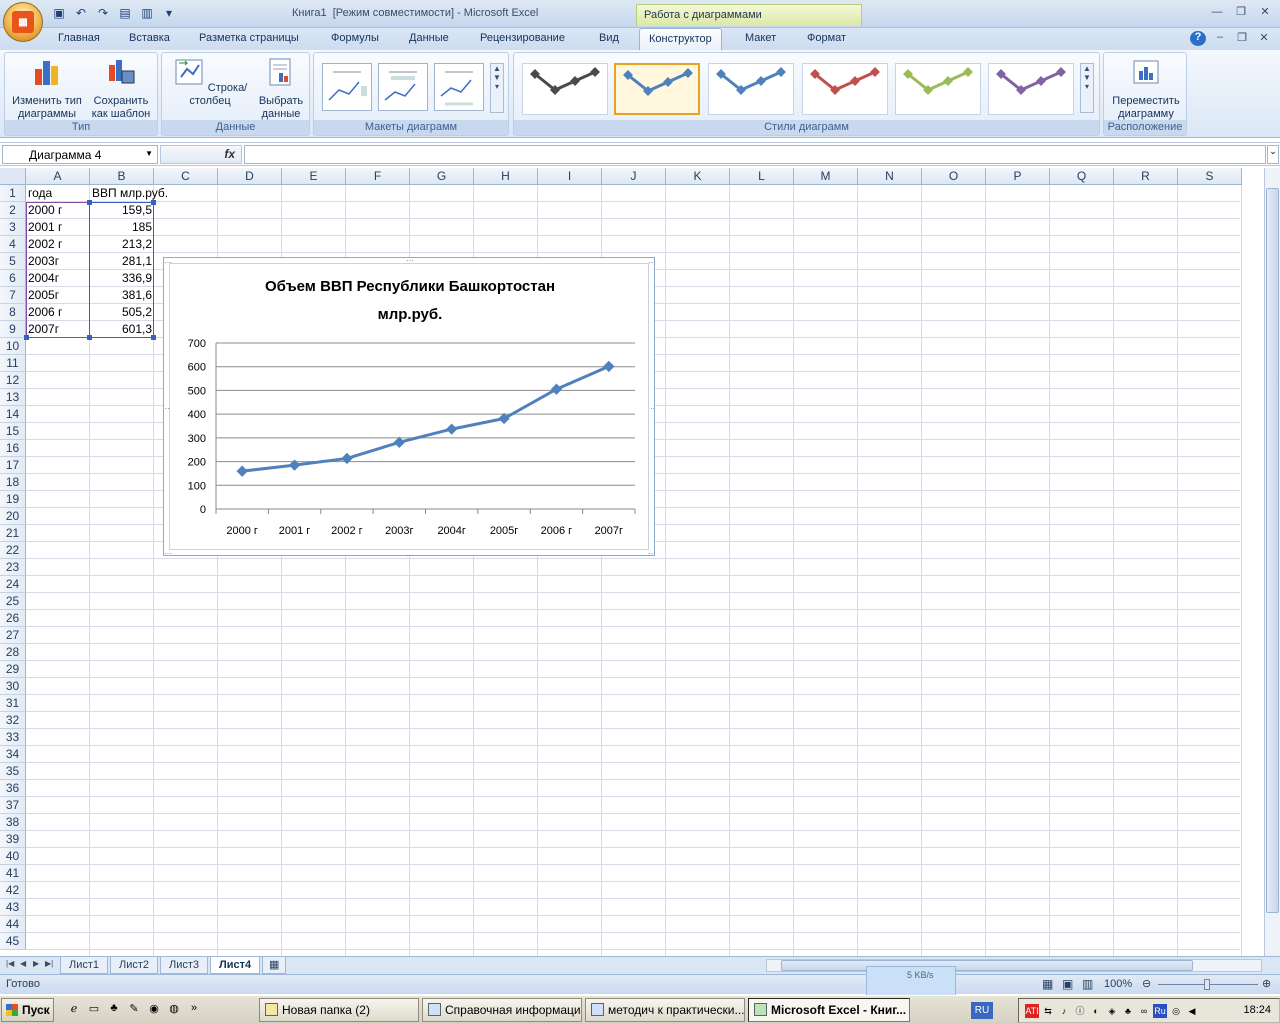 The height and width of the screenshot is (1024, 1280). What do you see at coordinates (13, 227) in the screenshot?
I see `row-header-3: 3` at bounding box center [13, 227].